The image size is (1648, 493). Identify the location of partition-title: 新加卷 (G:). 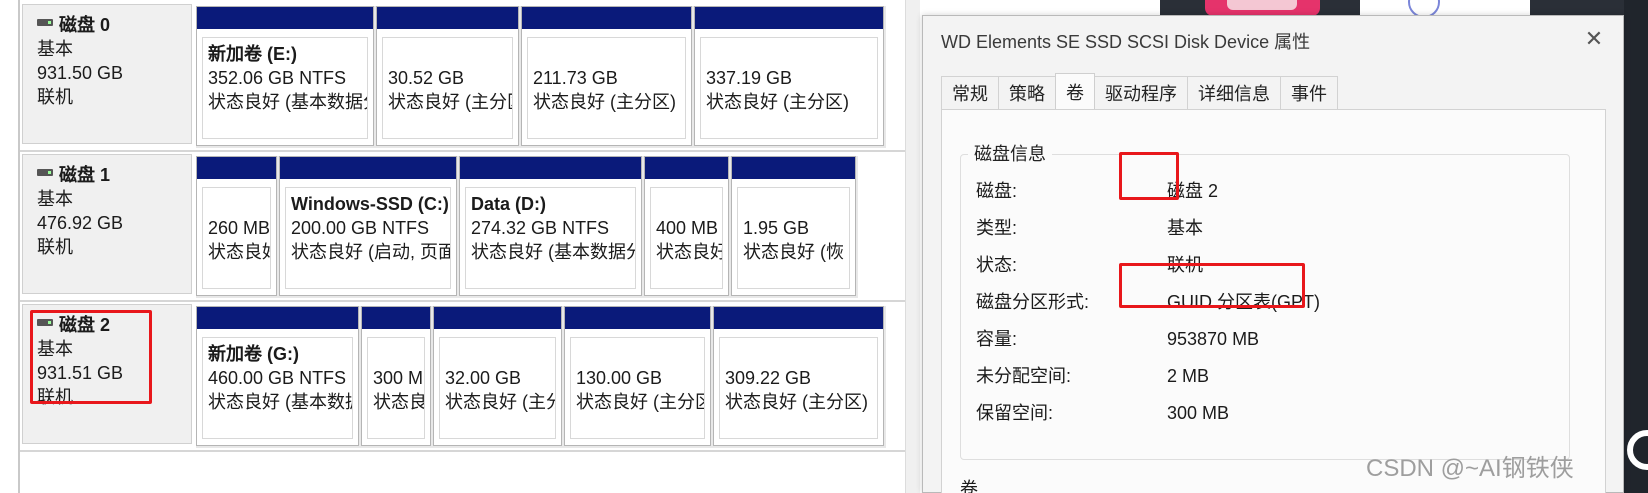
(253, 354).